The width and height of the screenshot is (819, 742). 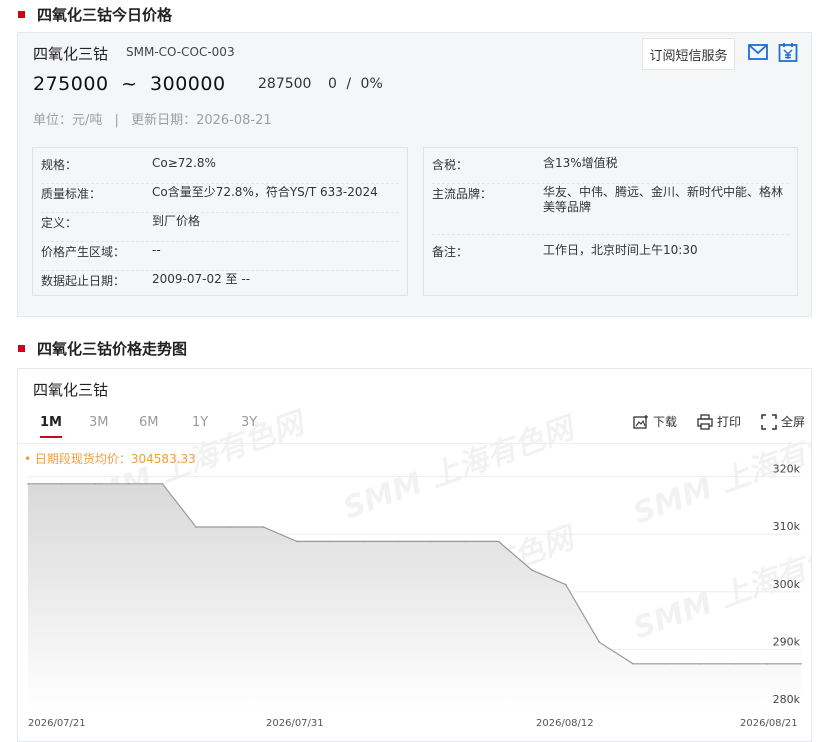 I want to click on spec-value: 工作日，北京时间上午10:30, so click(x=620, y=250).